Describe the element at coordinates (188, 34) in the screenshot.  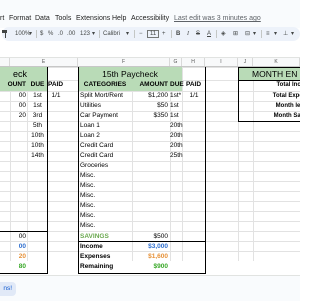
I see `italic-button: I` at that location.